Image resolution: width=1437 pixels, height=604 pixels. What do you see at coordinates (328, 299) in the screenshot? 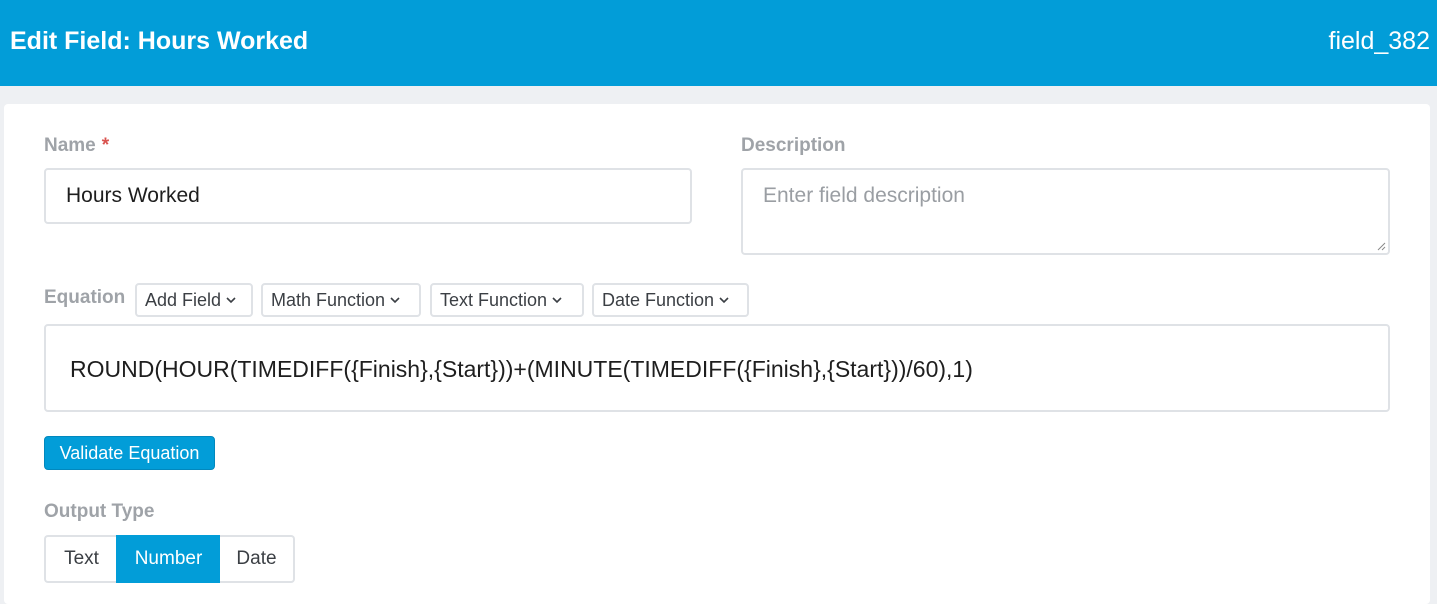
I see `math-function-dropdown-label: Math Function` at bounding box center [328, 299].